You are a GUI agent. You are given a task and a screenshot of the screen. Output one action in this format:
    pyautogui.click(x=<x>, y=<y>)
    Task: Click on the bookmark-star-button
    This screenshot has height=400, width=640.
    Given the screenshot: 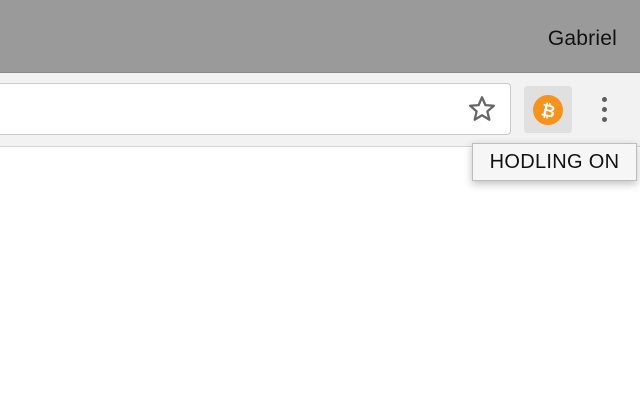 What is the action you would take?
    pyautogui.click(x=482, y=109)
    